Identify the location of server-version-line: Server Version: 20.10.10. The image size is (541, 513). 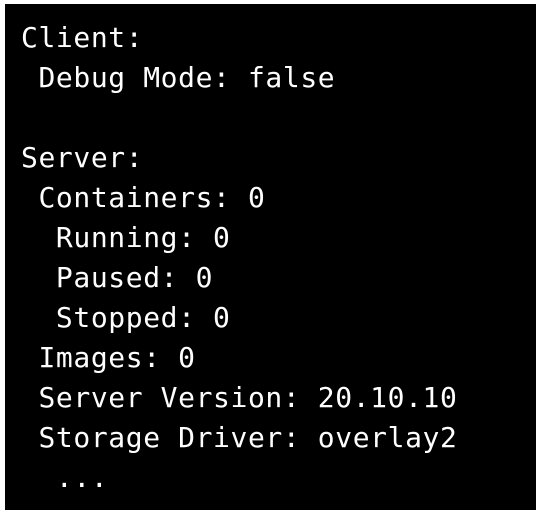
(239, 397).